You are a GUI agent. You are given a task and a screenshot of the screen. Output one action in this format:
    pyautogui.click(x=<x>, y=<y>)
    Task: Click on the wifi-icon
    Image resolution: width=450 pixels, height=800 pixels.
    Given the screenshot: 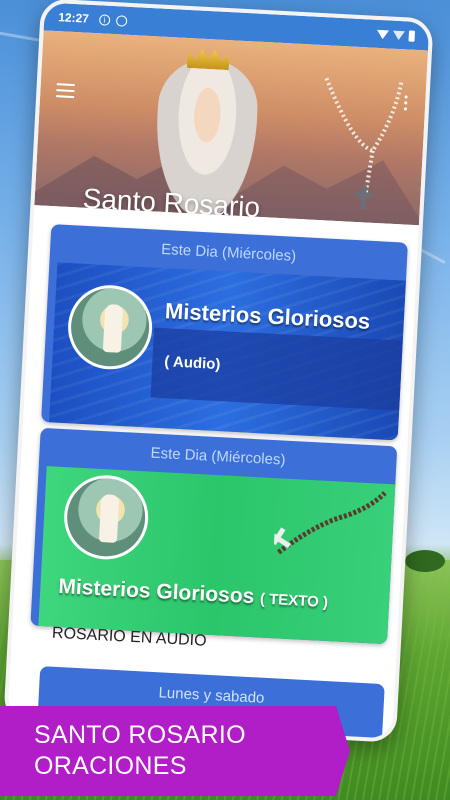 What is the action you would take?
    pyautogui.click(x=383, y=34)
    